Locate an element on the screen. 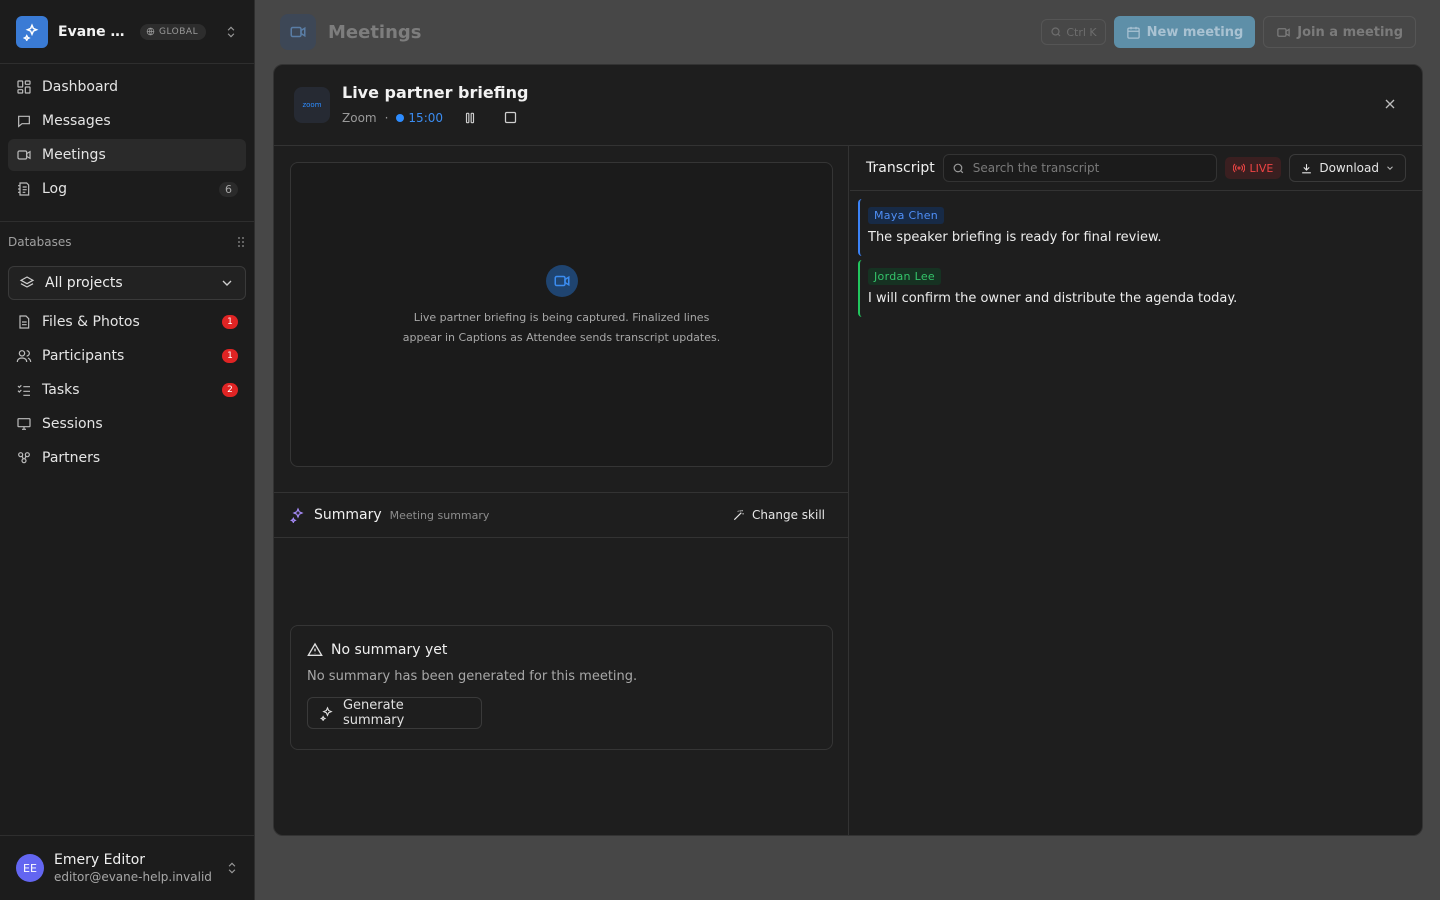 Image resolution: width=1440 pixels, height=900 pixels. main-nav: Dashboard Messages Meetings Log 6 is located at coordinates (127, 143).